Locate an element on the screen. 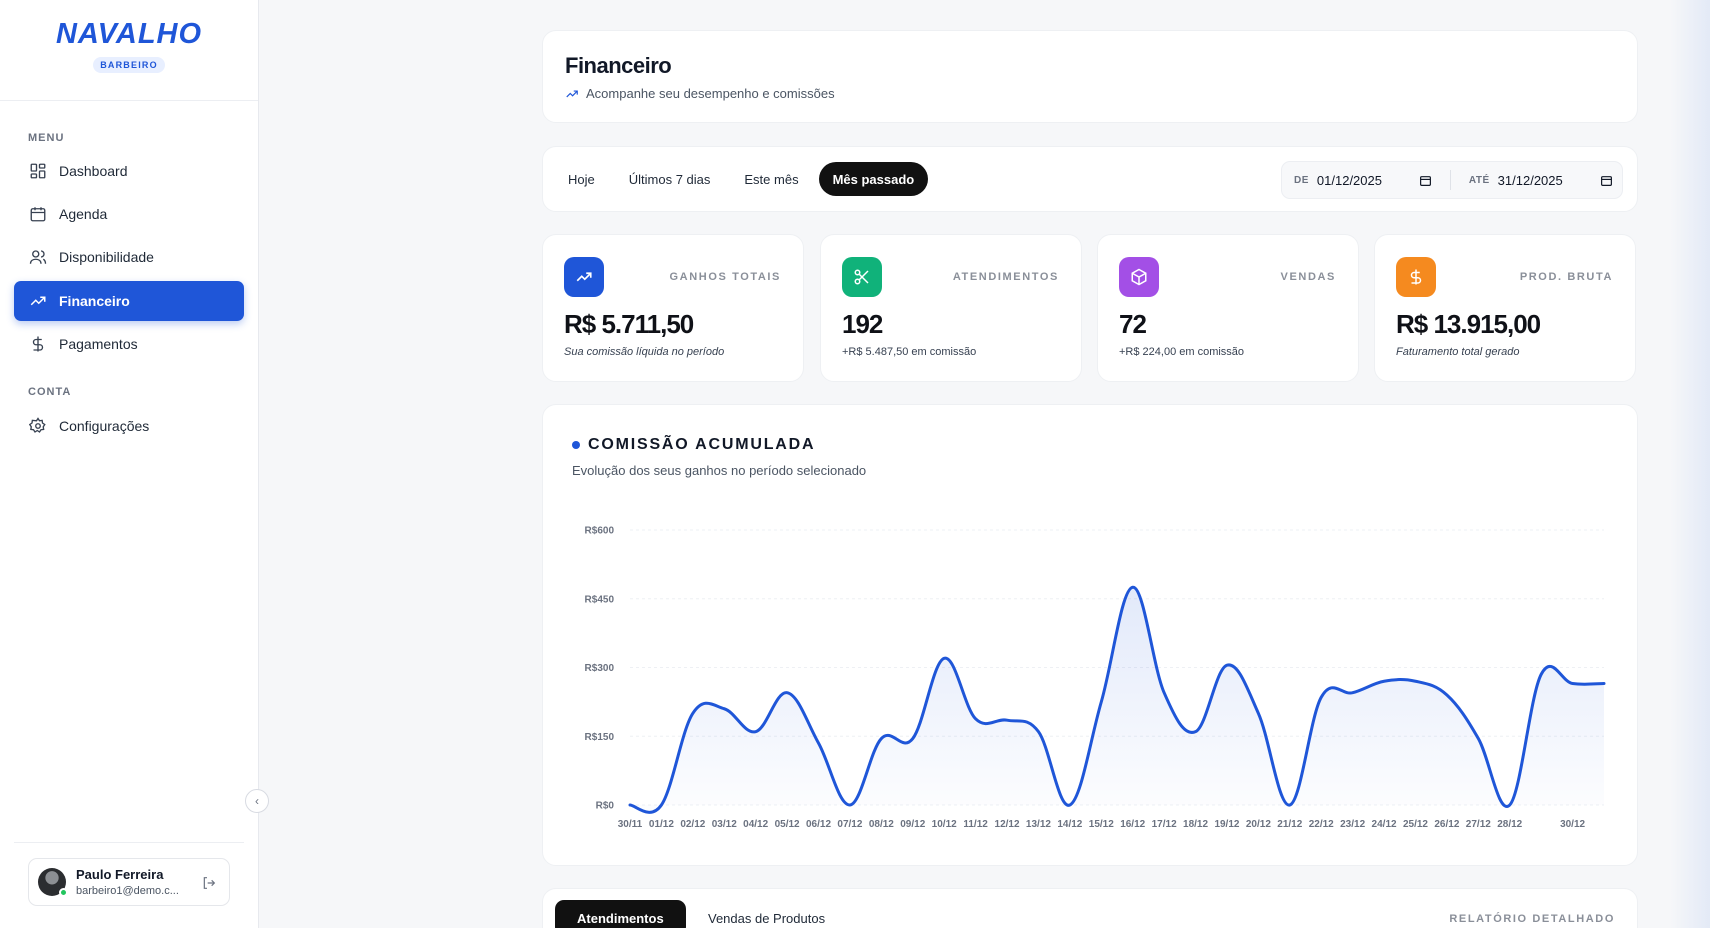 This screenshot has height=928, width=1710. right-edge-glow is located at coordinates (1690, 464).